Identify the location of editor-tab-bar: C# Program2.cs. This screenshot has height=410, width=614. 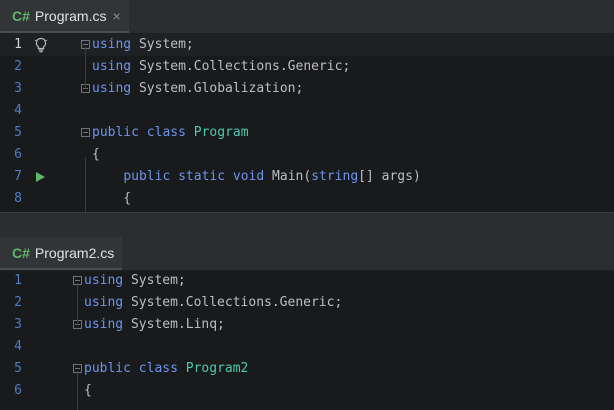
(307, 254).